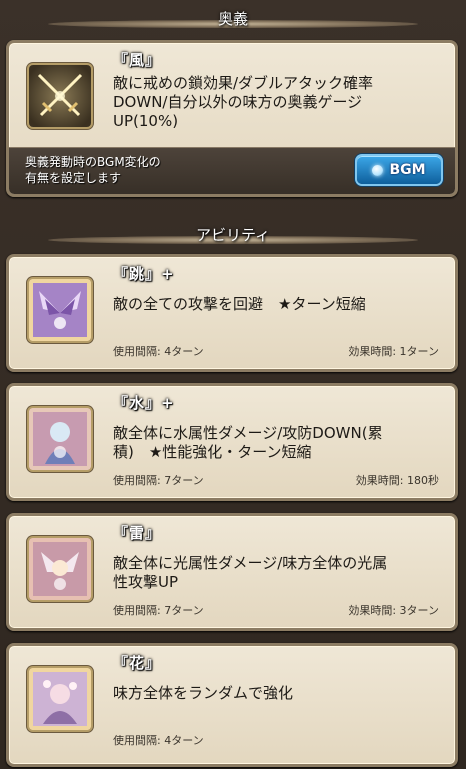 The image size is (466, 769). Describe the element at coordinates (276, 741) in the screenshot. I see `ability-footer: 使用間隔: 4ターン` at that location.